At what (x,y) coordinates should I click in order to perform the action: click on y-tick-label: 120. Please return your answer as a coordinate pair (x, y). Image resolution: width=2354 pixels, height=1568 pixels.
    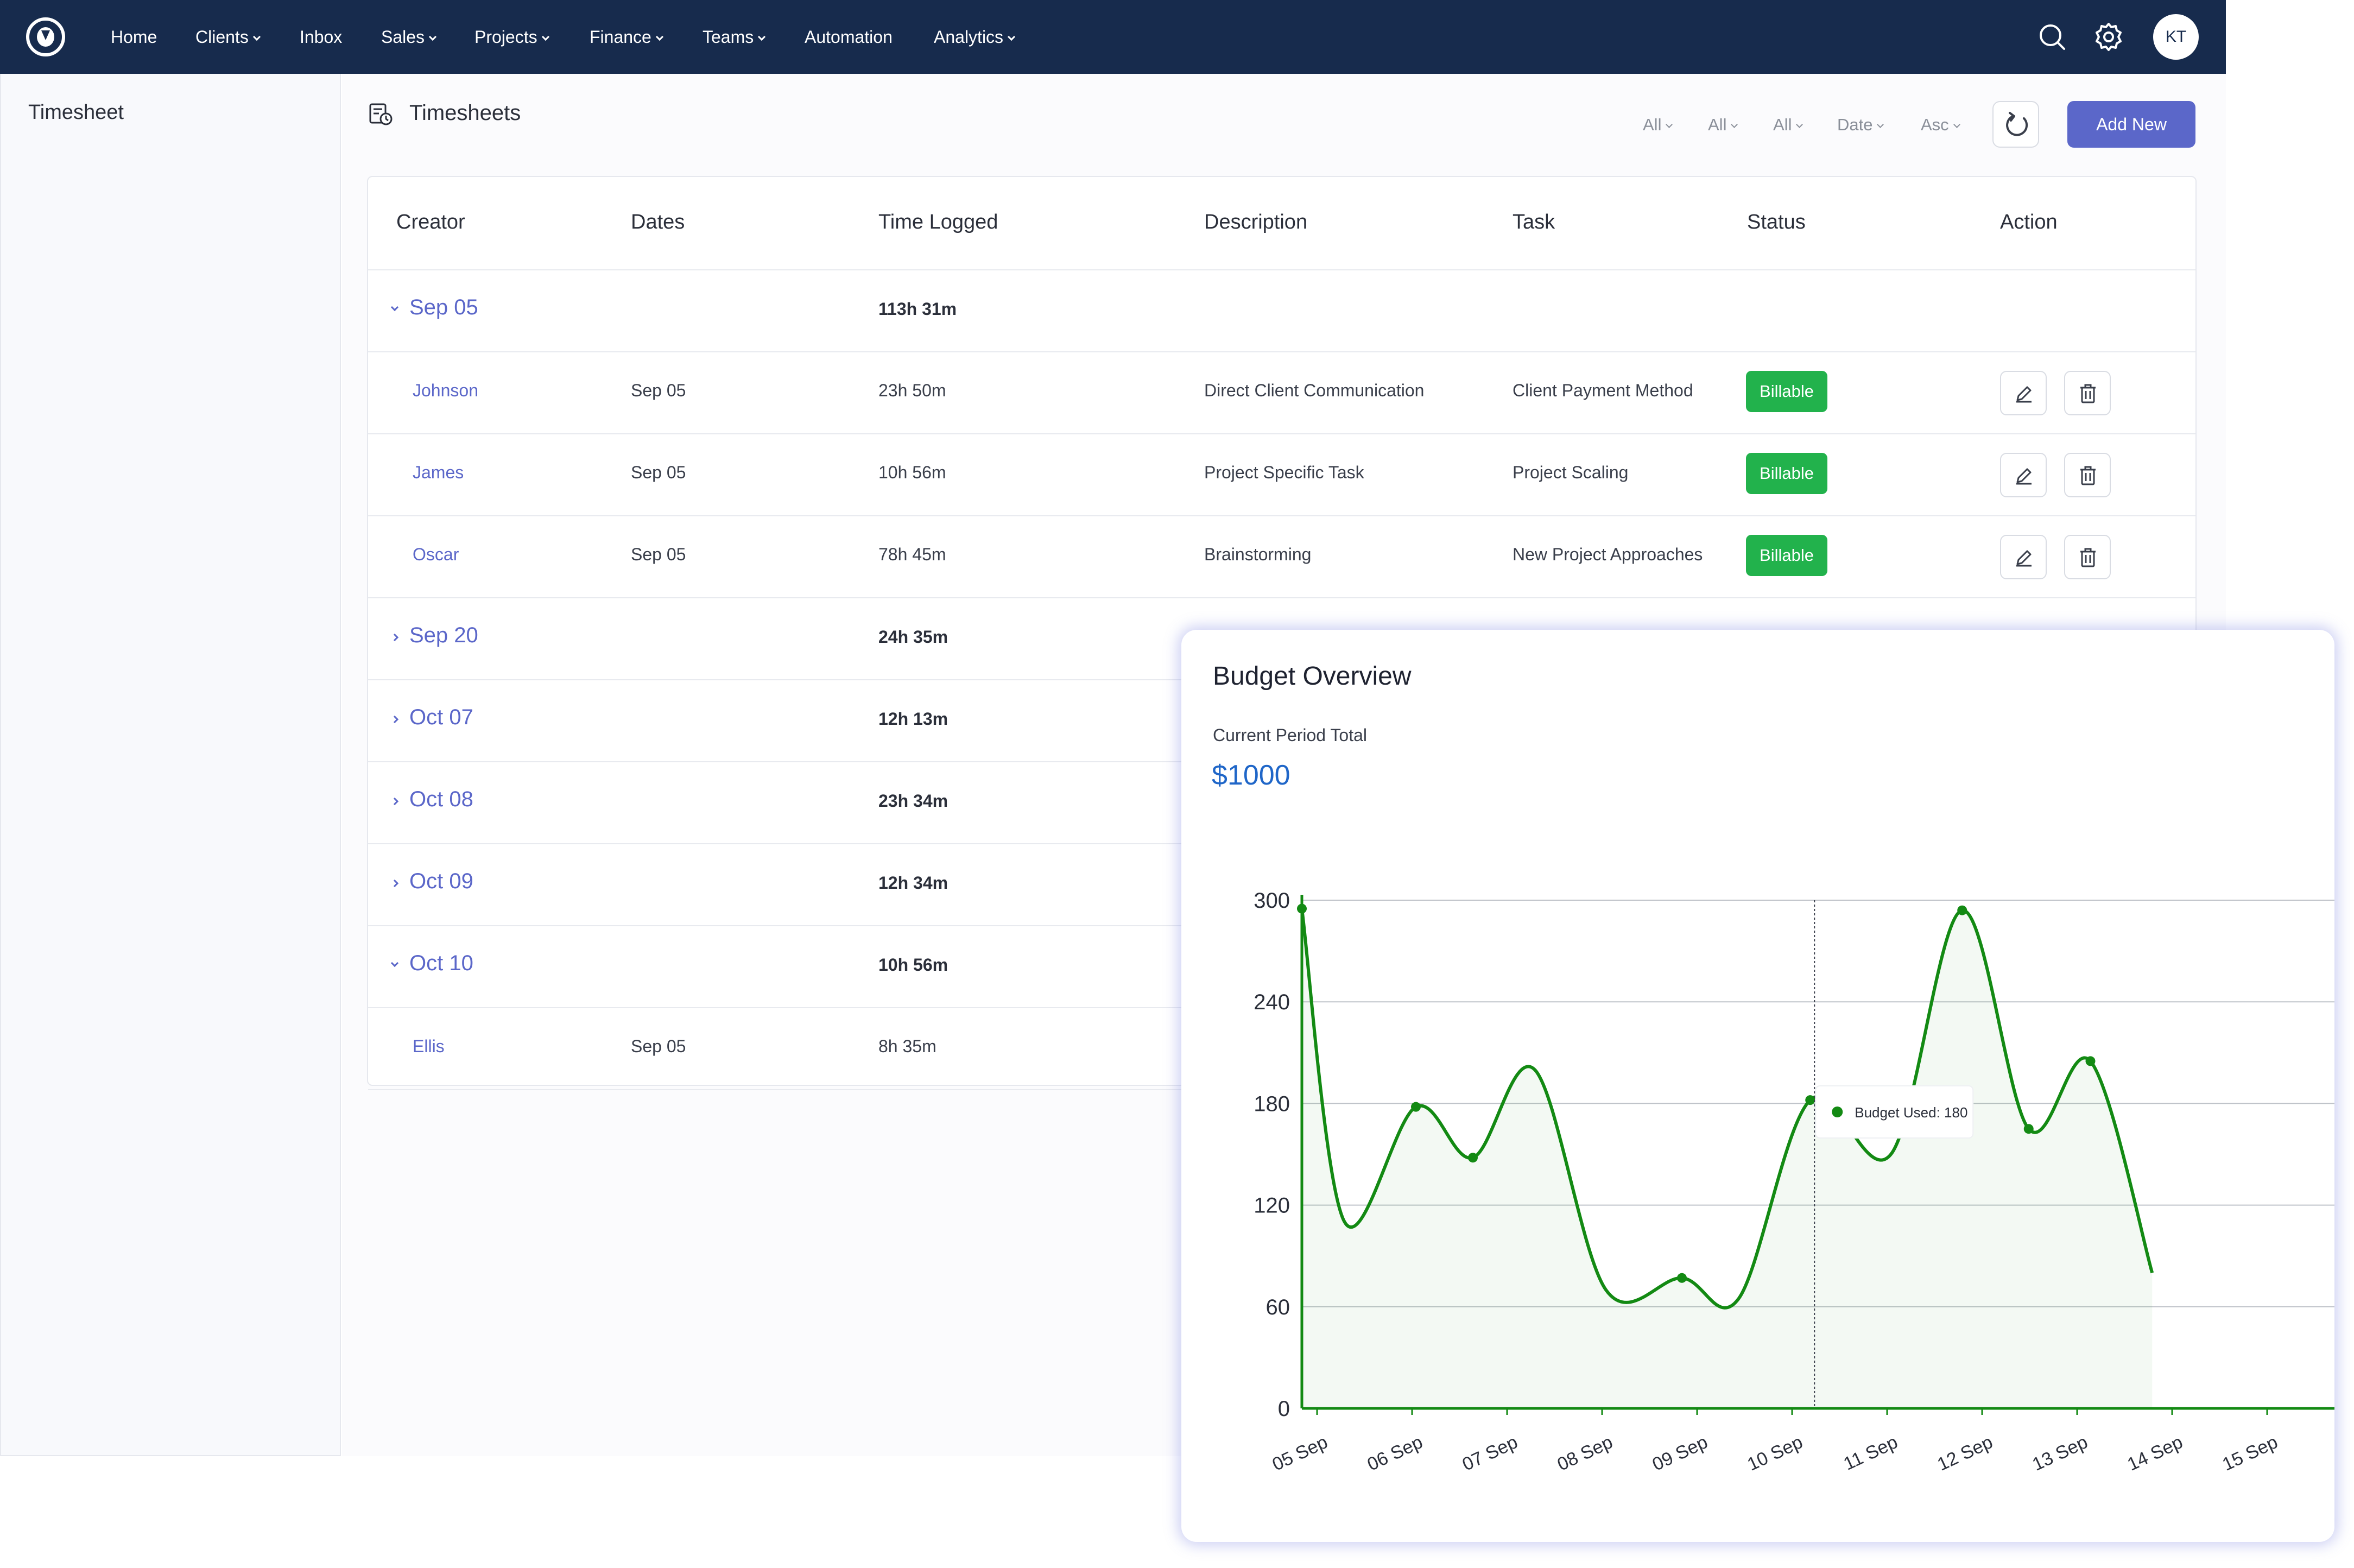
    Looking at the image, I should click on (1272, 1206).